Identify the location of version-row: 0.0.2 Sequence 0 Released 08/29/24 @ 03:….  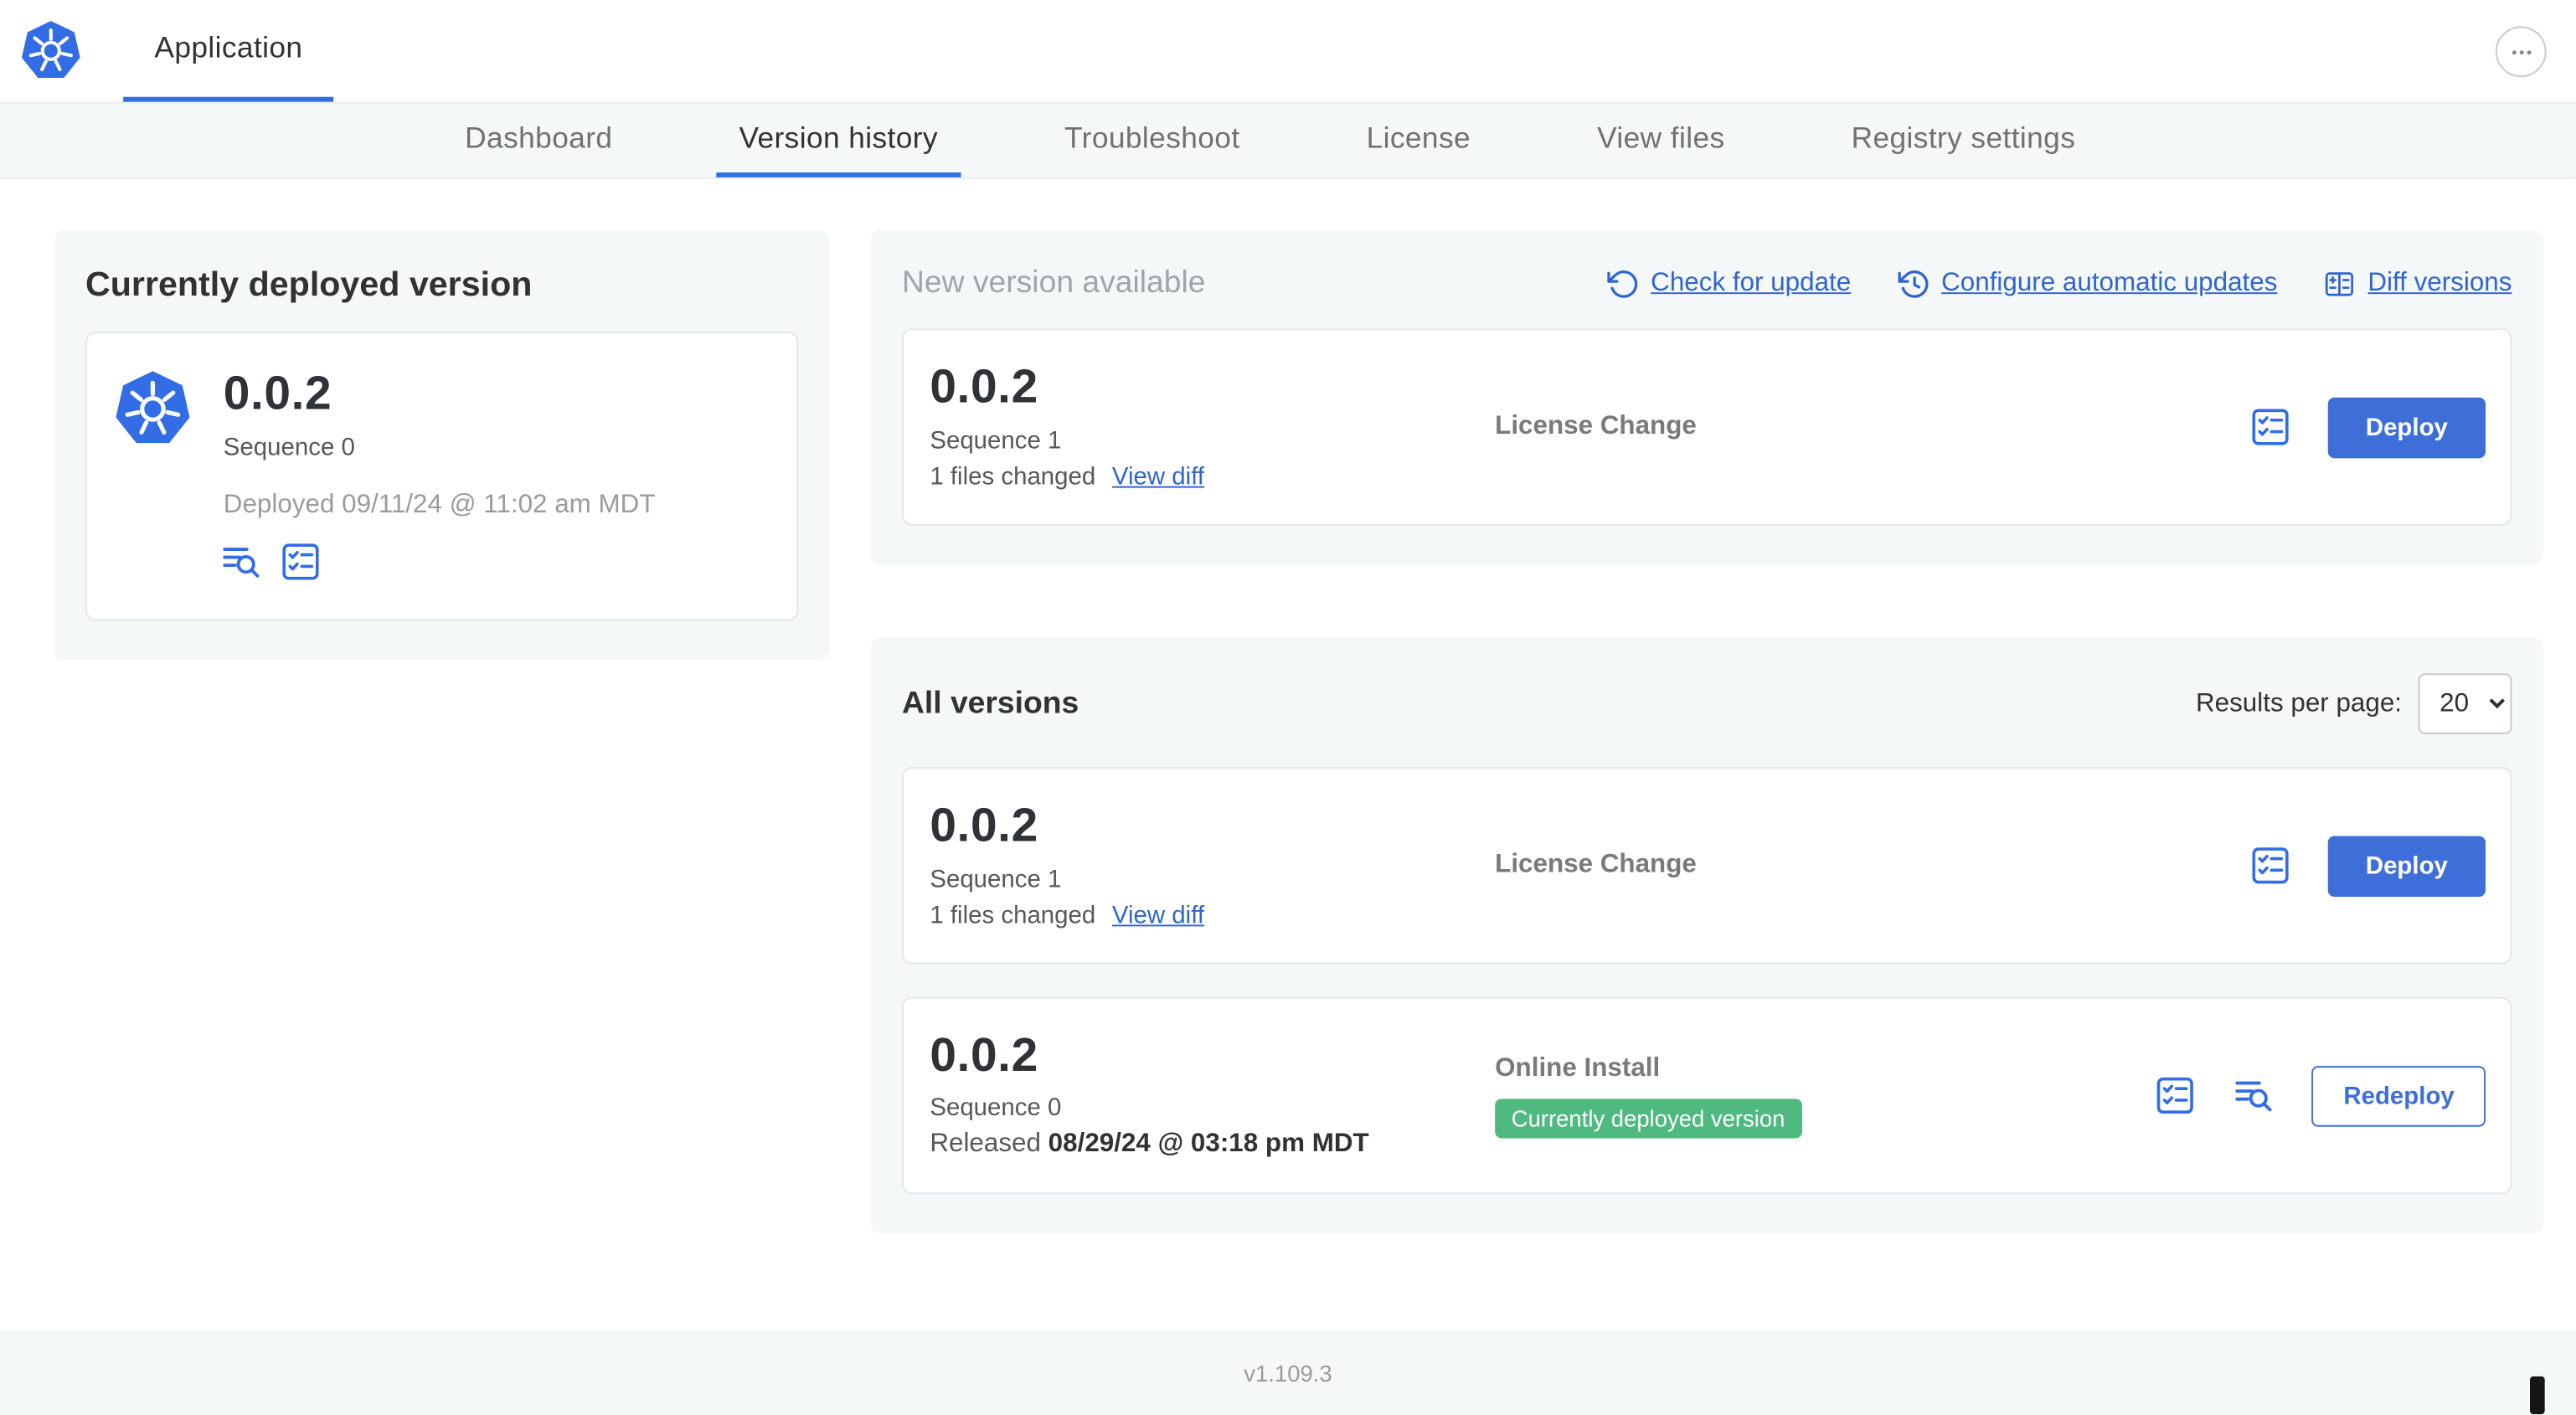
(1706, 1095).